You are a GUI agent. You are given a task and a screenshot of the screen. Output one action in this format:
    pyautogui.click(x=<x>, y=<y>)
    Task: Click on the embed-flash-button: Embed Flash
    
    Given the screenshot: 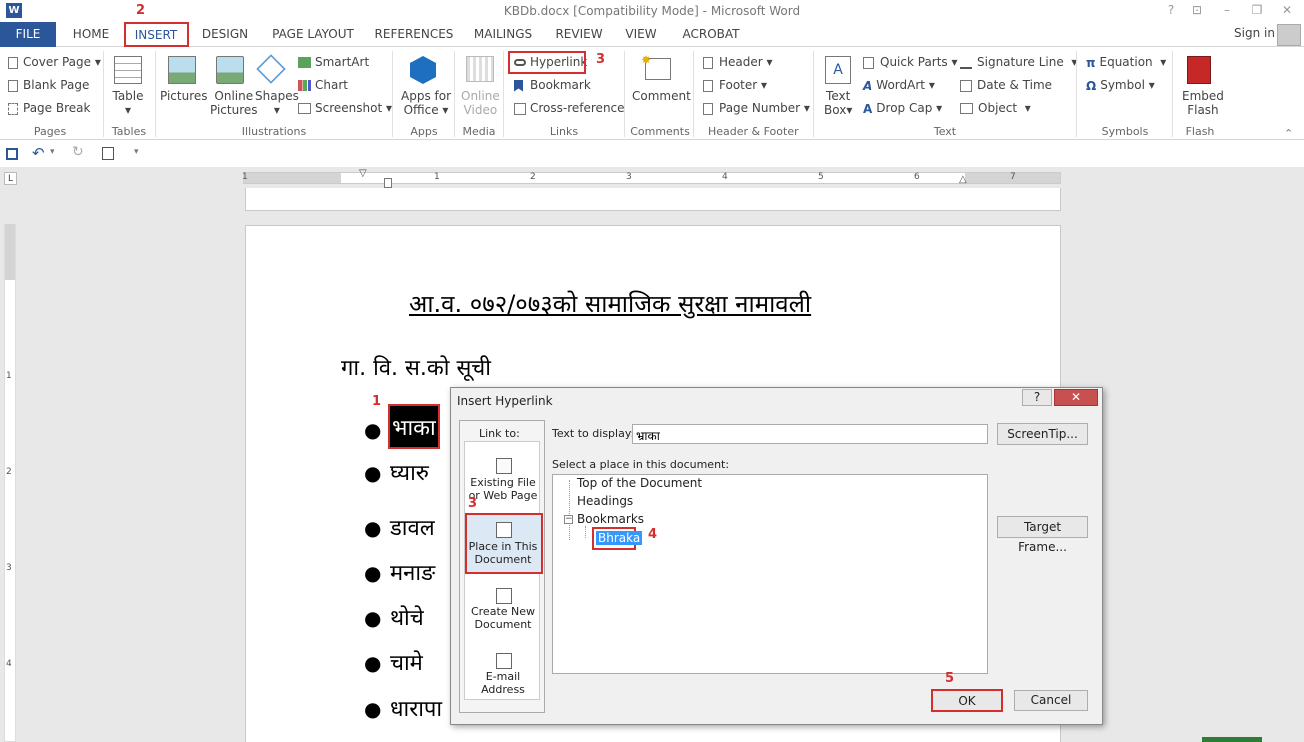 What is the action you would take?
    pyautogui.click(x=1203, y=103)
    